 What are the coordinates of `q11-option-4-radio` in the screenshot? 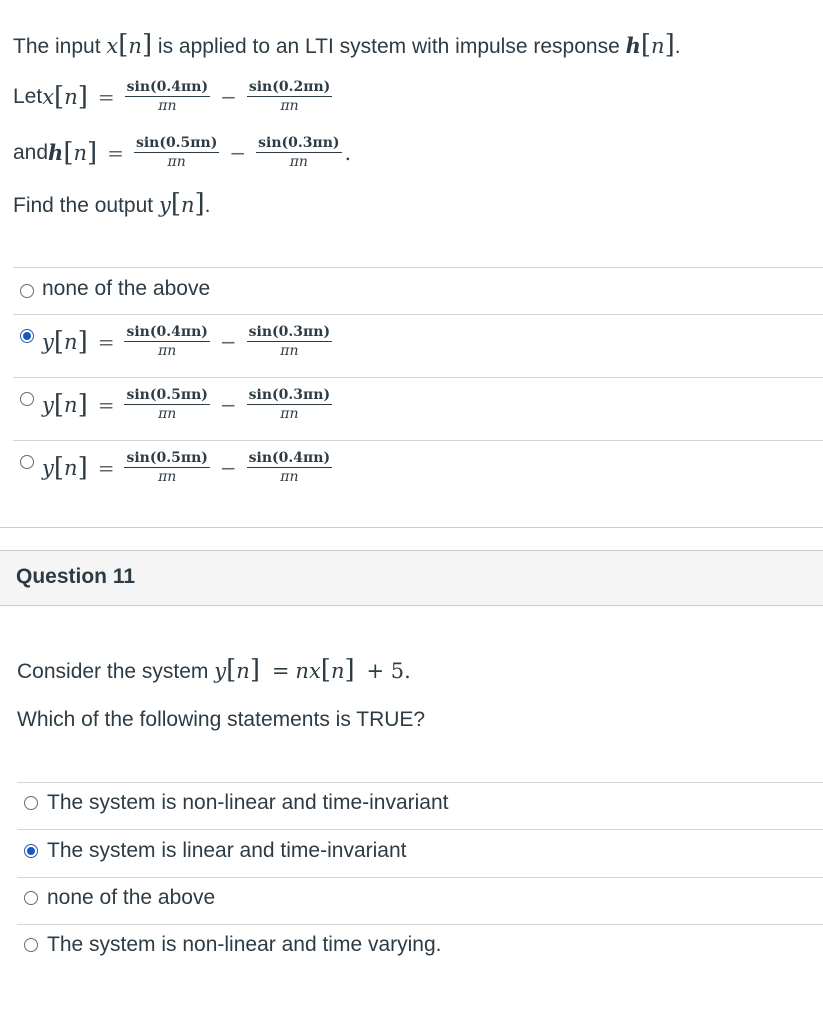 It's located at (31, 945).